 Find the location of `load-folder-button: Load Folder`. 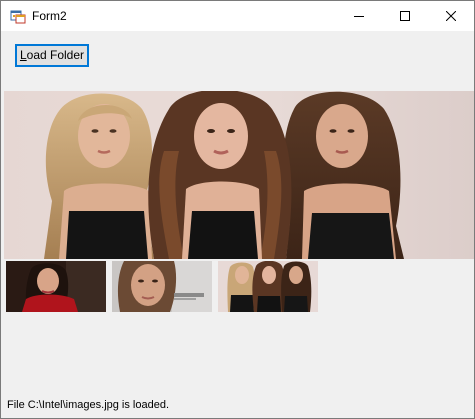

load-folder-button: Load Folder is located at coordinates (52, 55).